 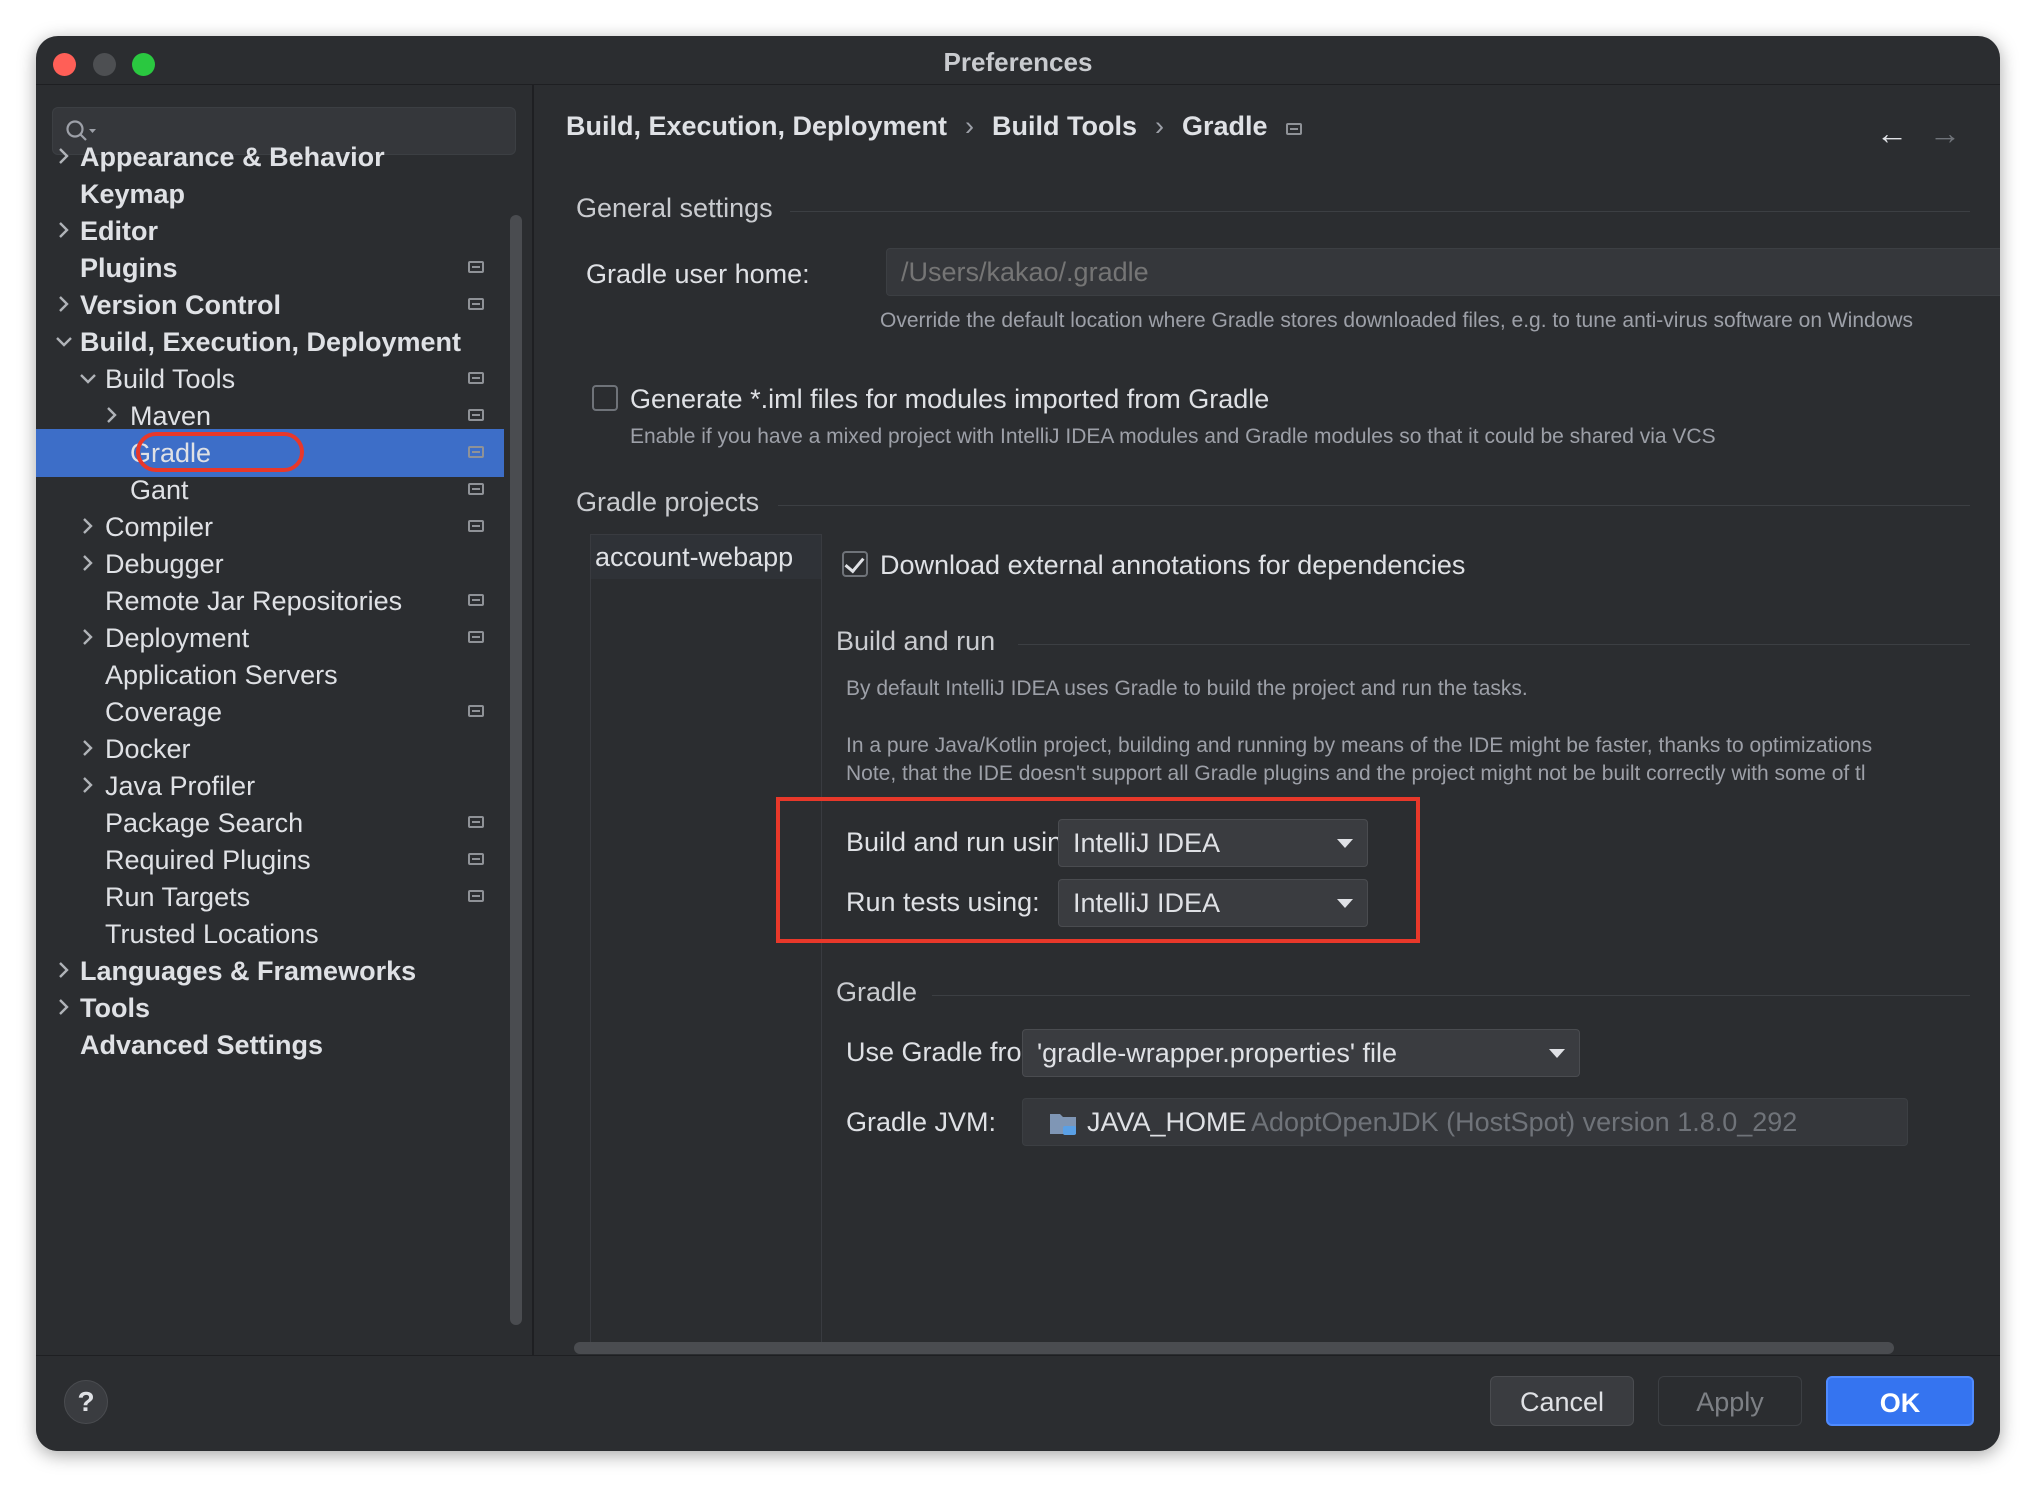 I want to click on checkmark-icon, so click(x=854, y=563).